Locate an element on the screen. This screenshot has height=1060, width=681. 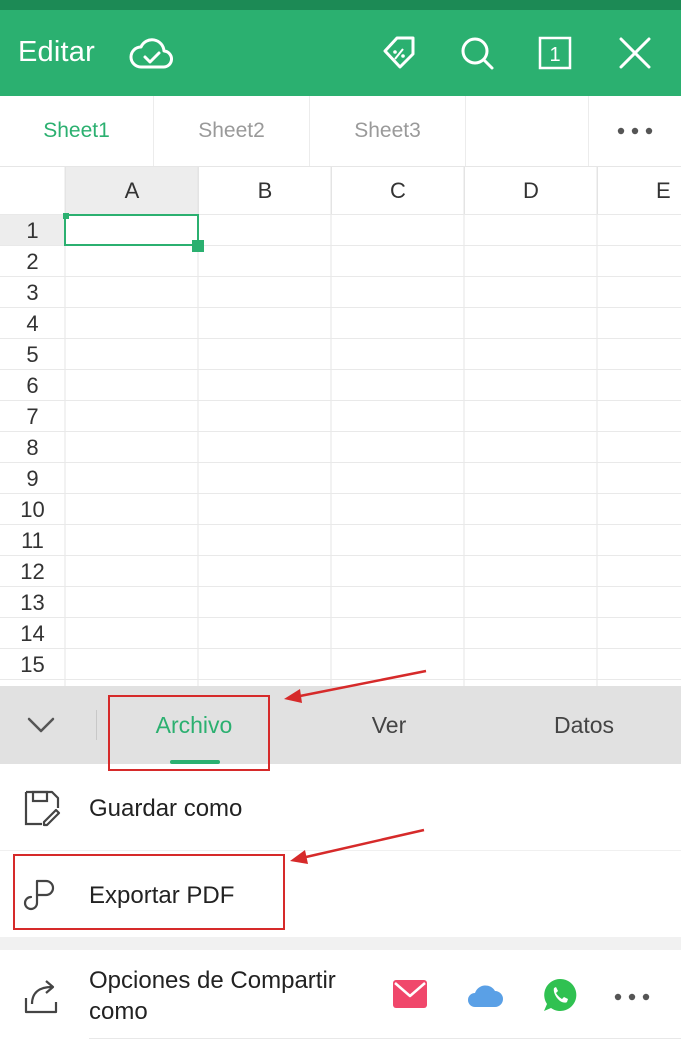
cloud-check-icon is located at coordinates (151, 53).